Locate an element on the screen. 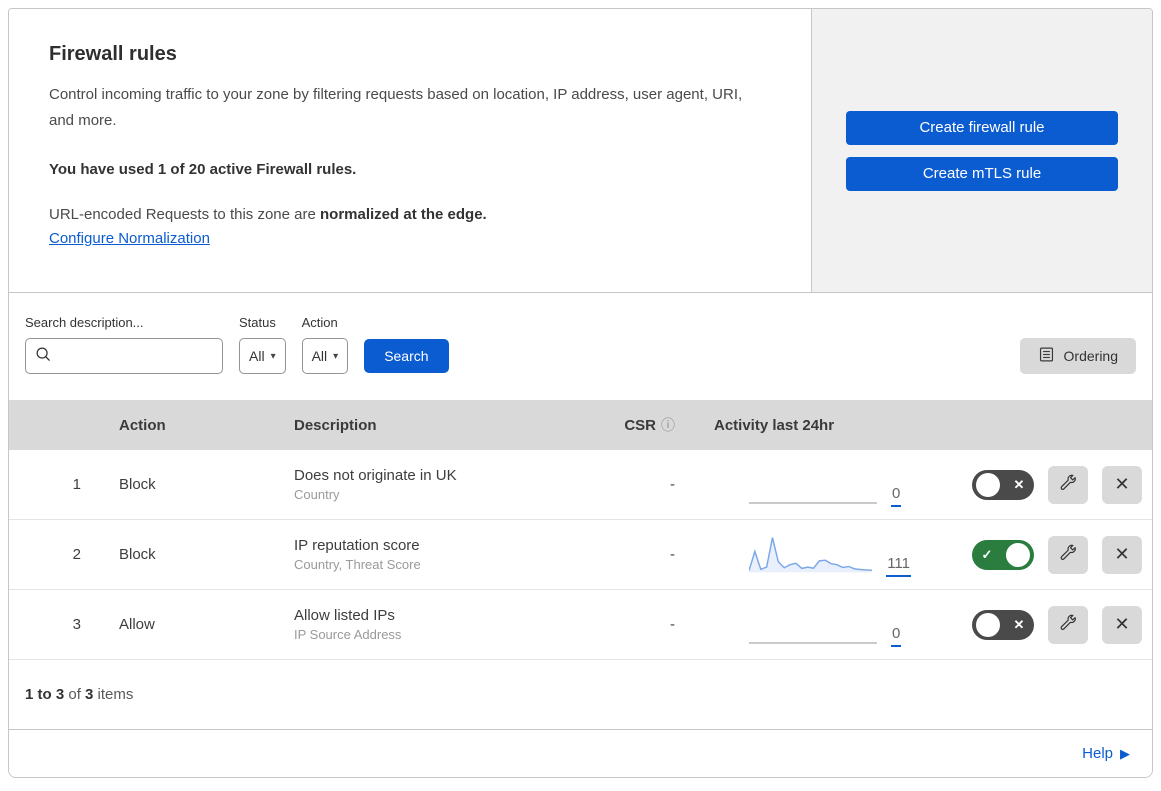 This screenshot has width=1161, height=791. rule-criteria: IP Source Address is located at coordinates (348, 634).